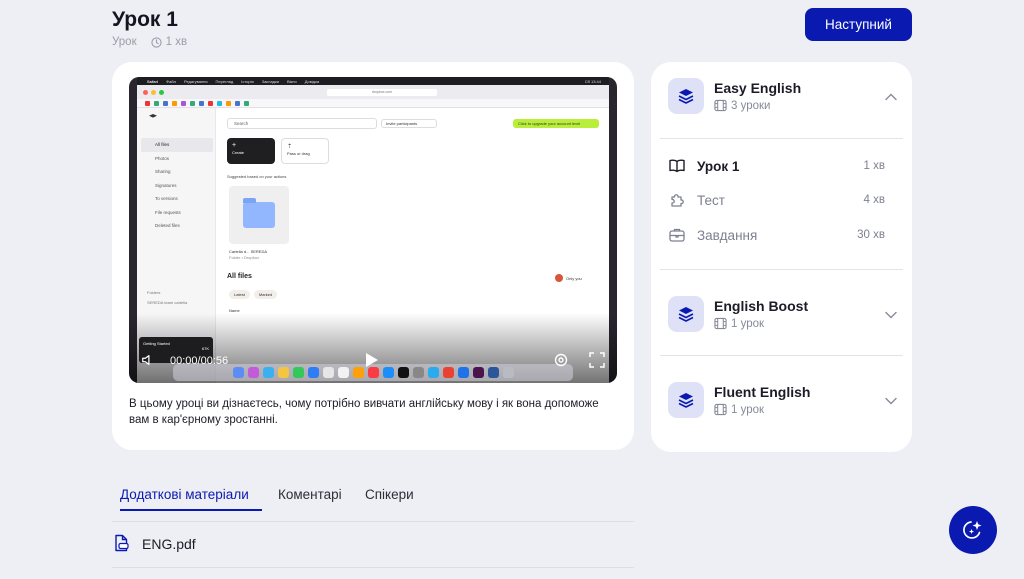 The image size is (1024, 579). What do you see at coordinates (184, 494) in the screenshot?
I see `tab-materials: Додаткові матеріали` at bounding box center [184, 494].